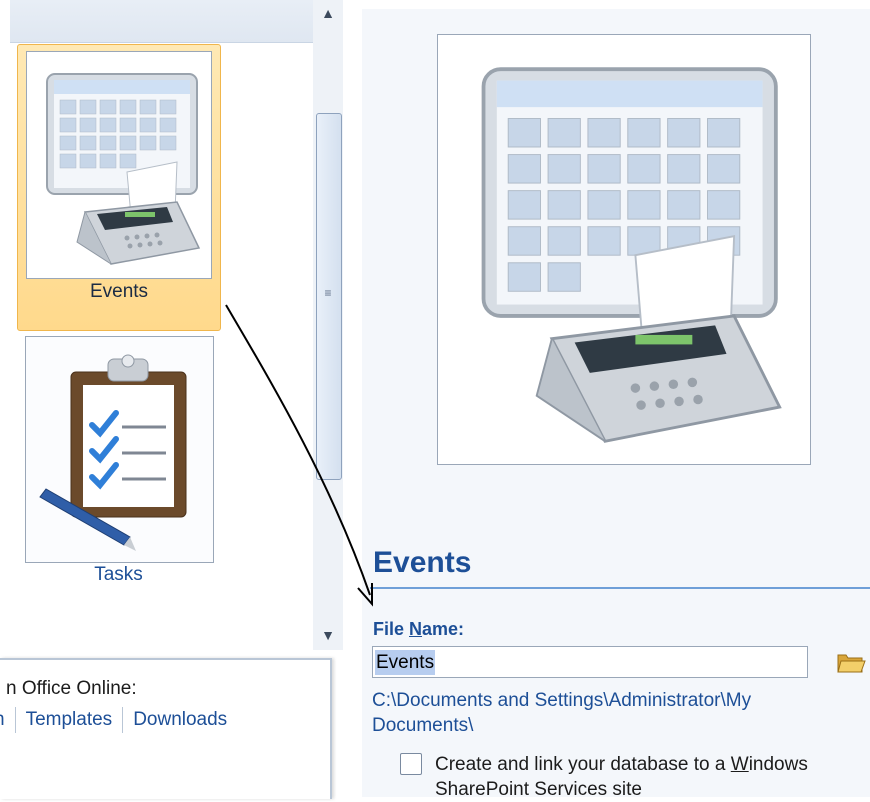 The width and height of the screenshot is (870, 802). Describe the element at coordinates (299, 455) in the screenshot. I see `annotation-arrow` at that location.